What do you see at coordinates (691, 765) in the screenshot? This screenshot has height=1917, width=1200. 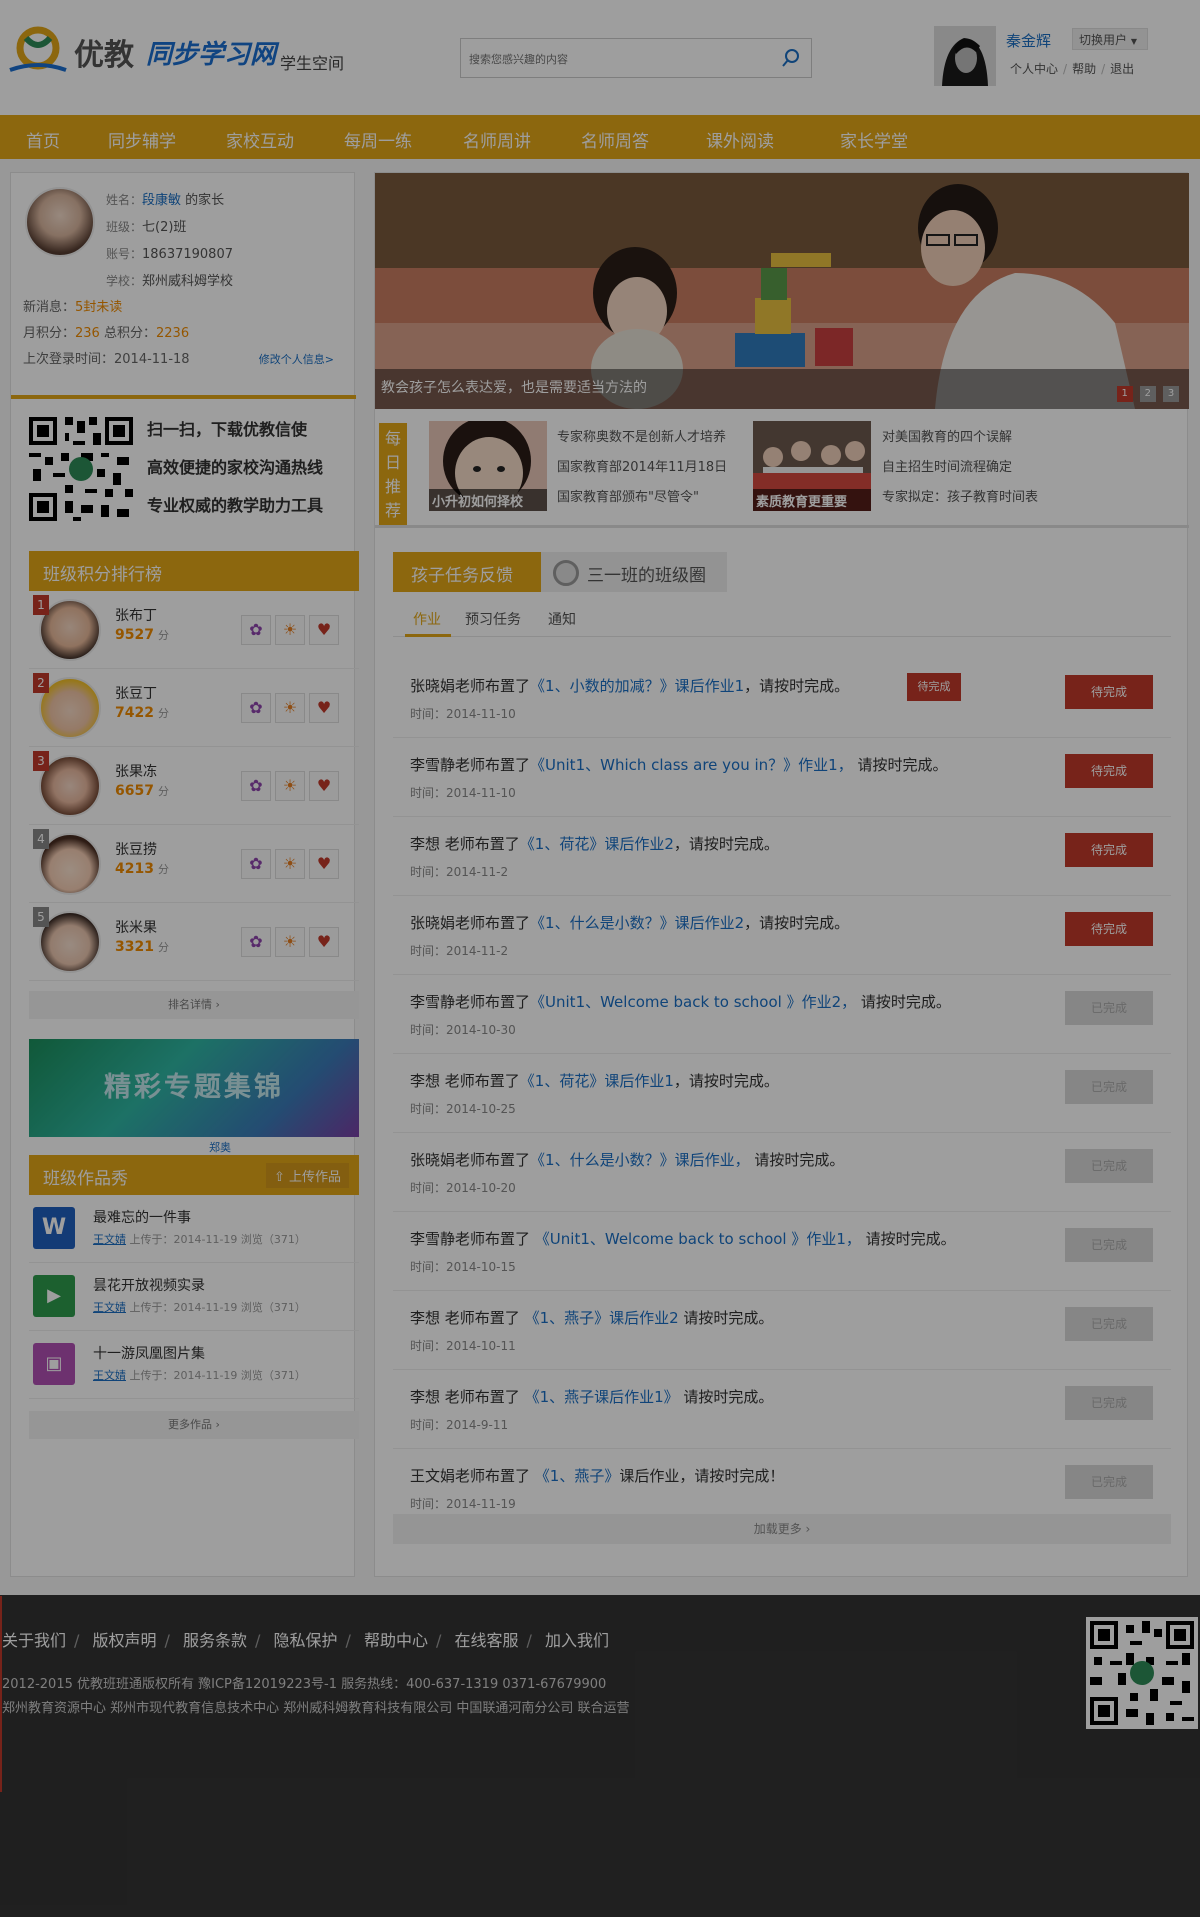 I see `task-link: 《Unit1、Which class are you in？》作业1，` at bounding box center [691, 765].